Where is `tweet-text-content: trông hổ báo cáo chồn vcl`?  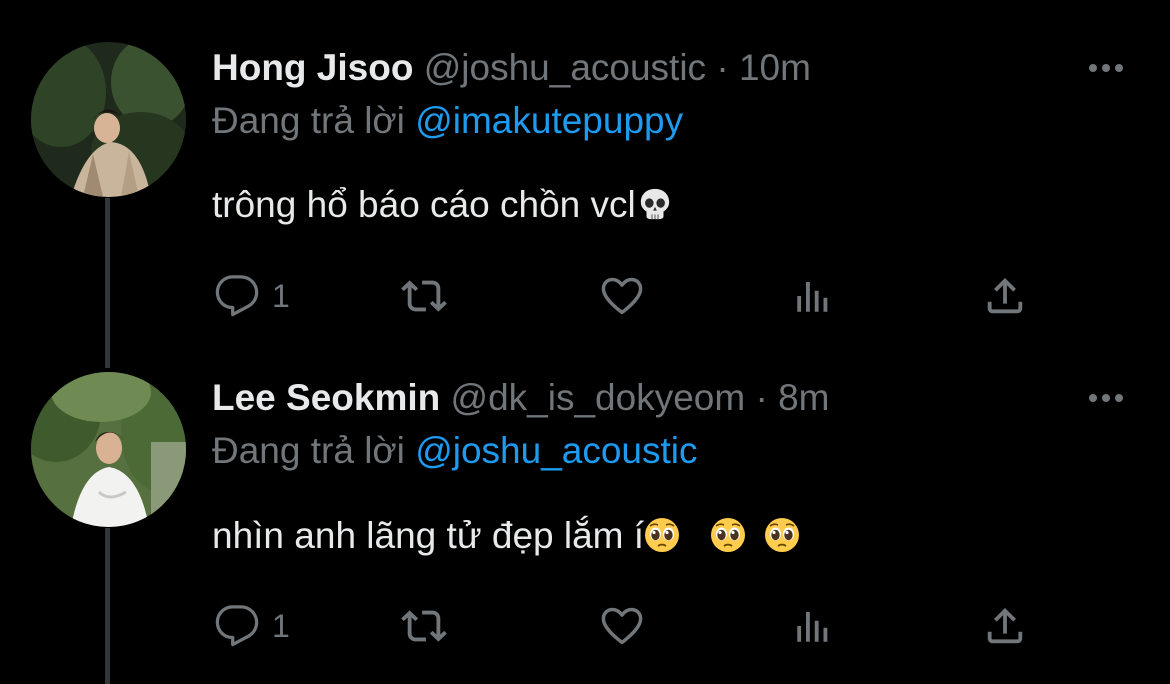 tweet-text-content: trông hổ báo cáo chồn vcl is located at coordinates (424, 204).